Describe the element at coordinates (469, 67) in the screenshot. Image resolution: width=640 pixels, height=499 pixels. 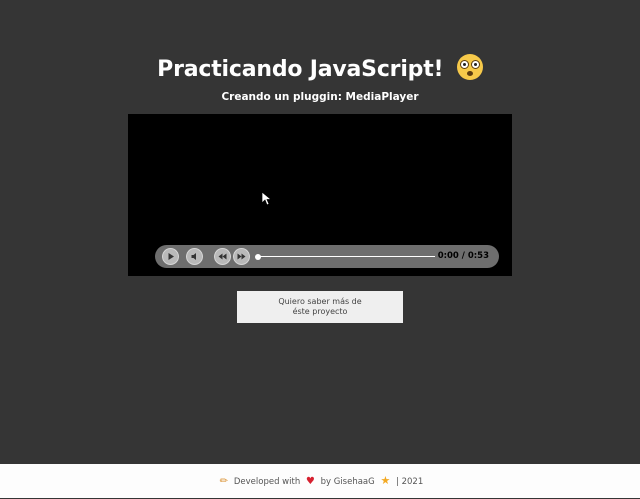
I see `astonished-face-icon` at that location.